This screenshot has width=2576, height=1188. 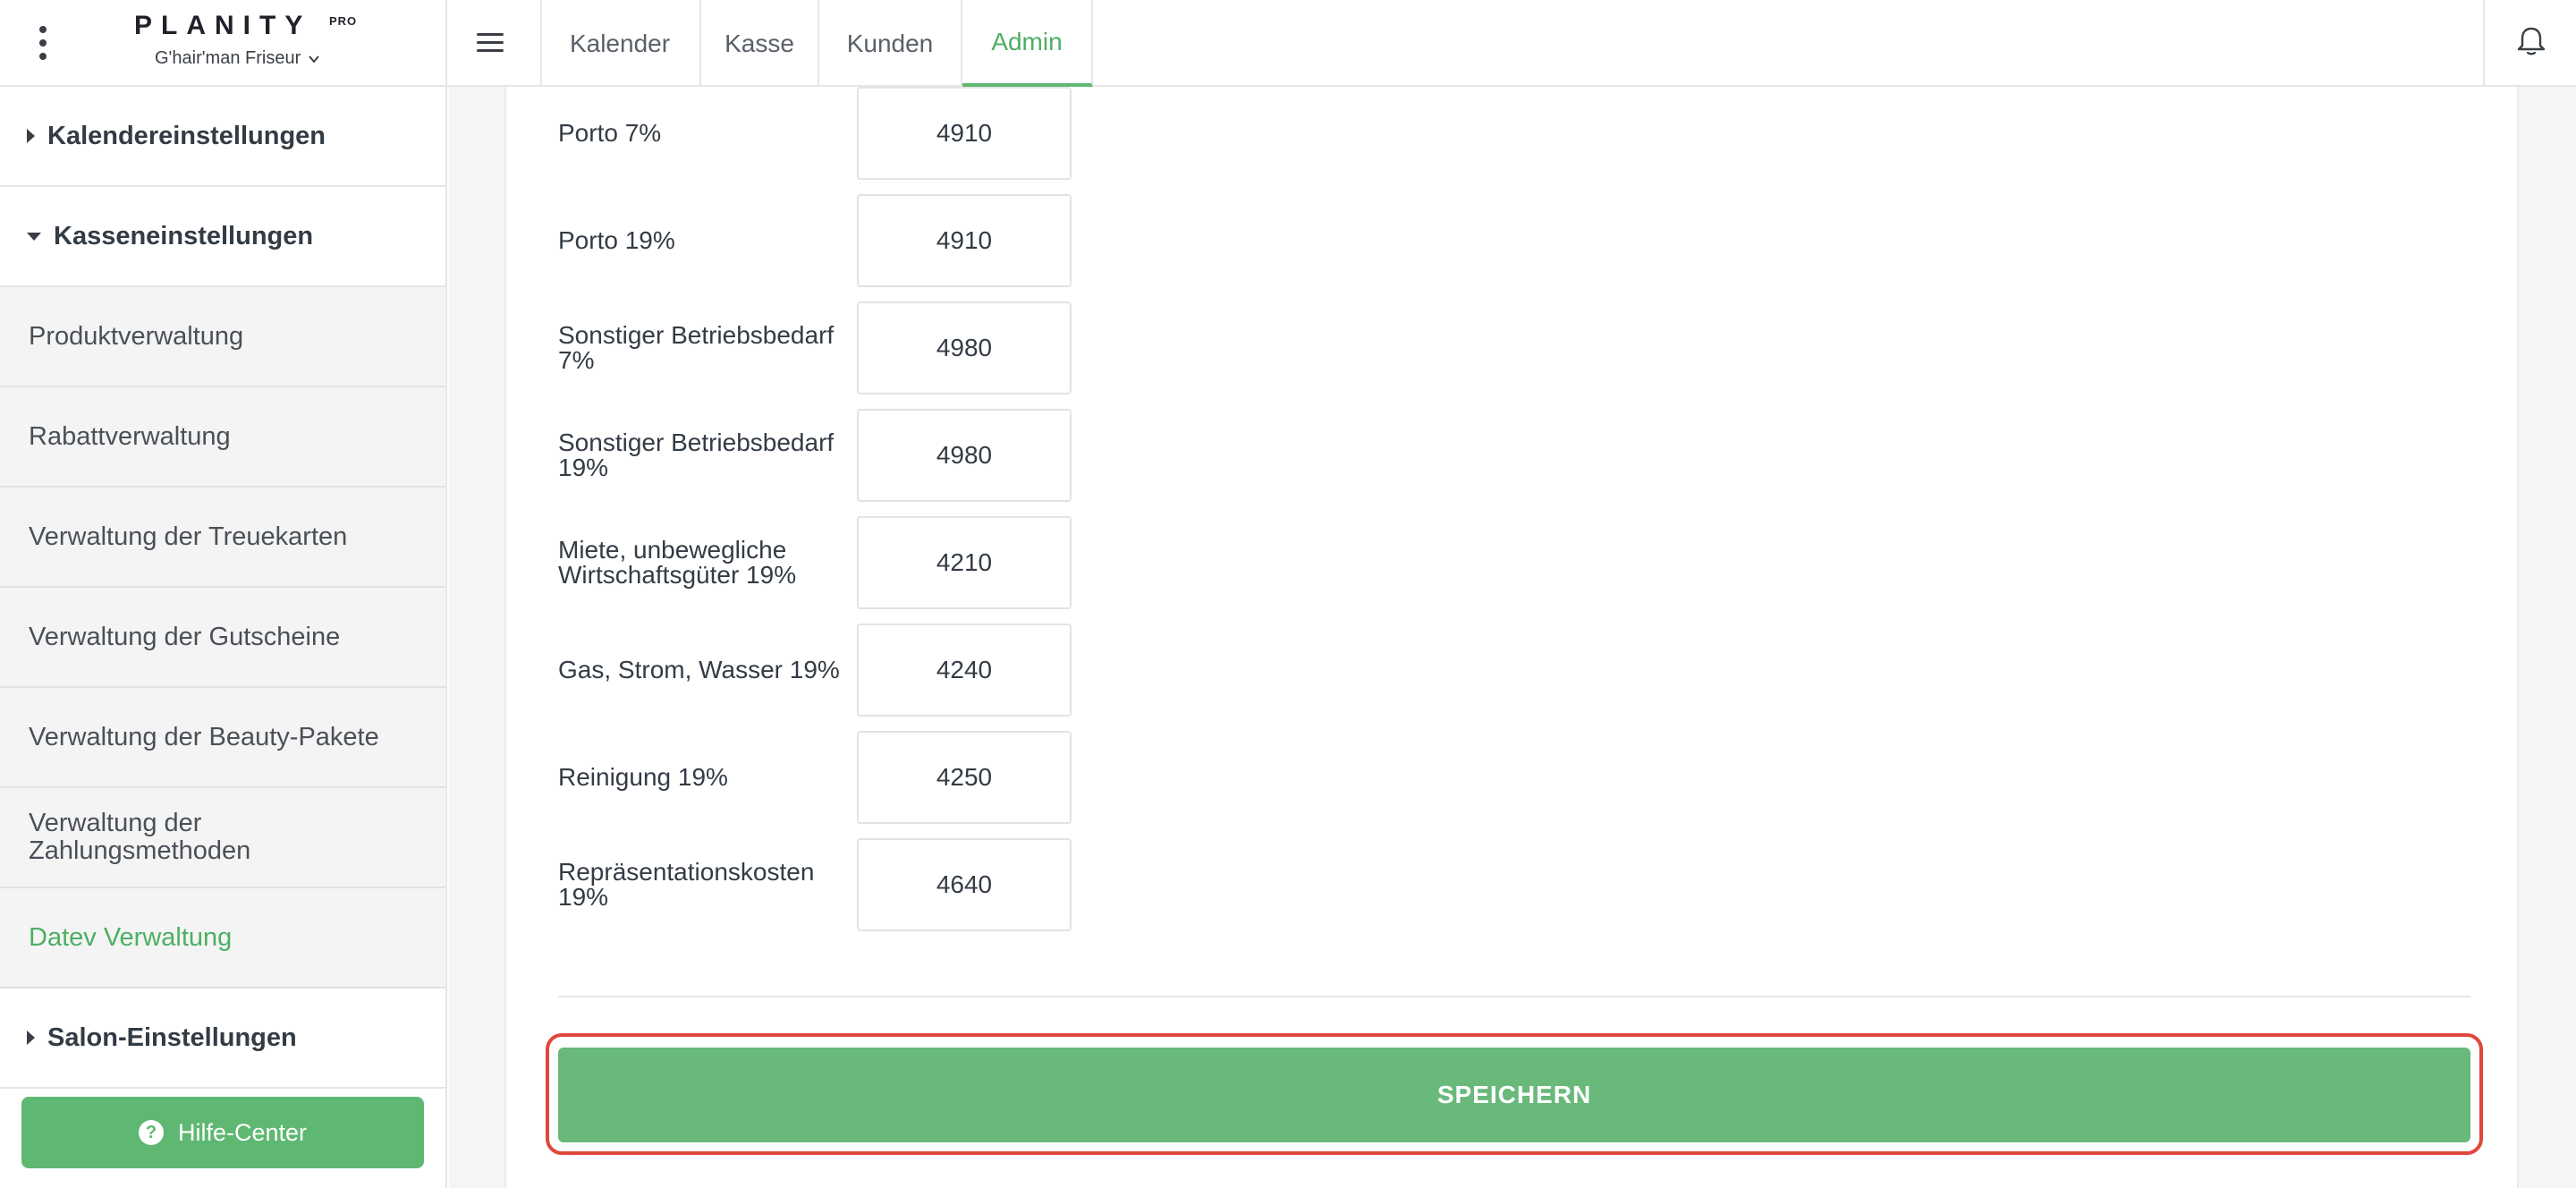 I want to click on sidebar-section-salon: Salon-Einstellungen, so click(x=222, y=1039).